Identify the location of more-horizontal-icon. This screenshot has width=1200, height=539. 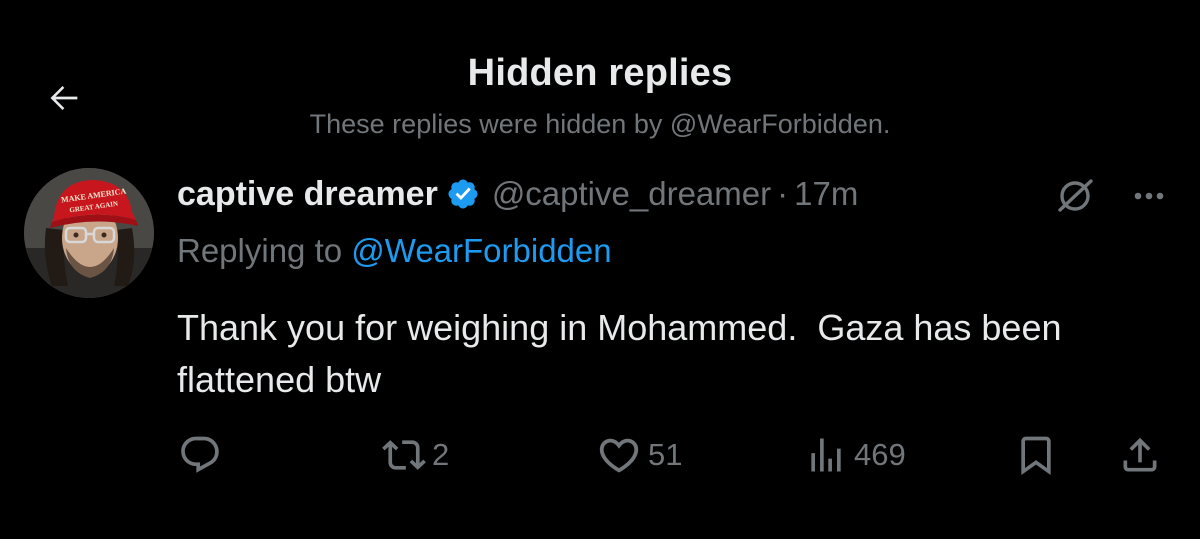
(1149, 196).